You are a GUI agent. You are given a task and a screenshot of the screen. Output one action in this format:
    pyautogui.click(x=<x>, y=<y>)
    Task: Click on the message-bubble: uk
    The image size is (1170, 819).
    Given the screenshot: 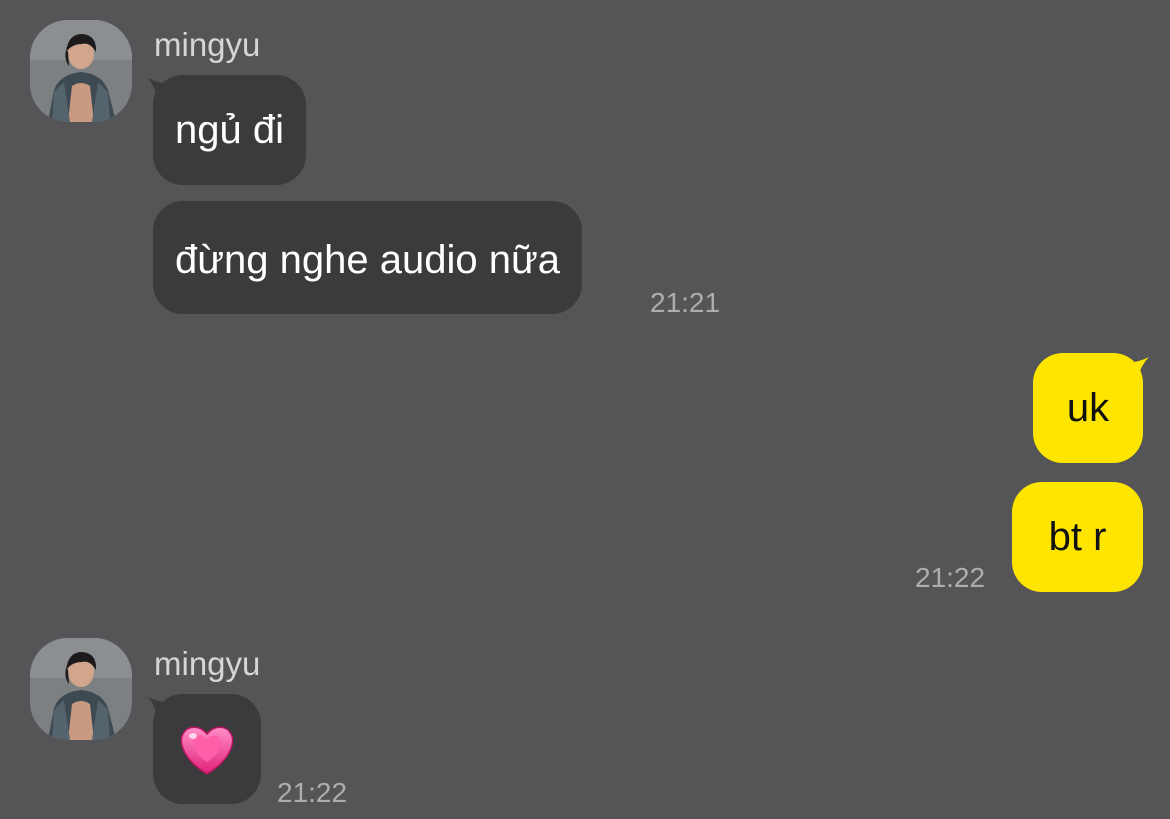 What is the action you would take?
    pyautogui.click(x=1088, y=408)
    